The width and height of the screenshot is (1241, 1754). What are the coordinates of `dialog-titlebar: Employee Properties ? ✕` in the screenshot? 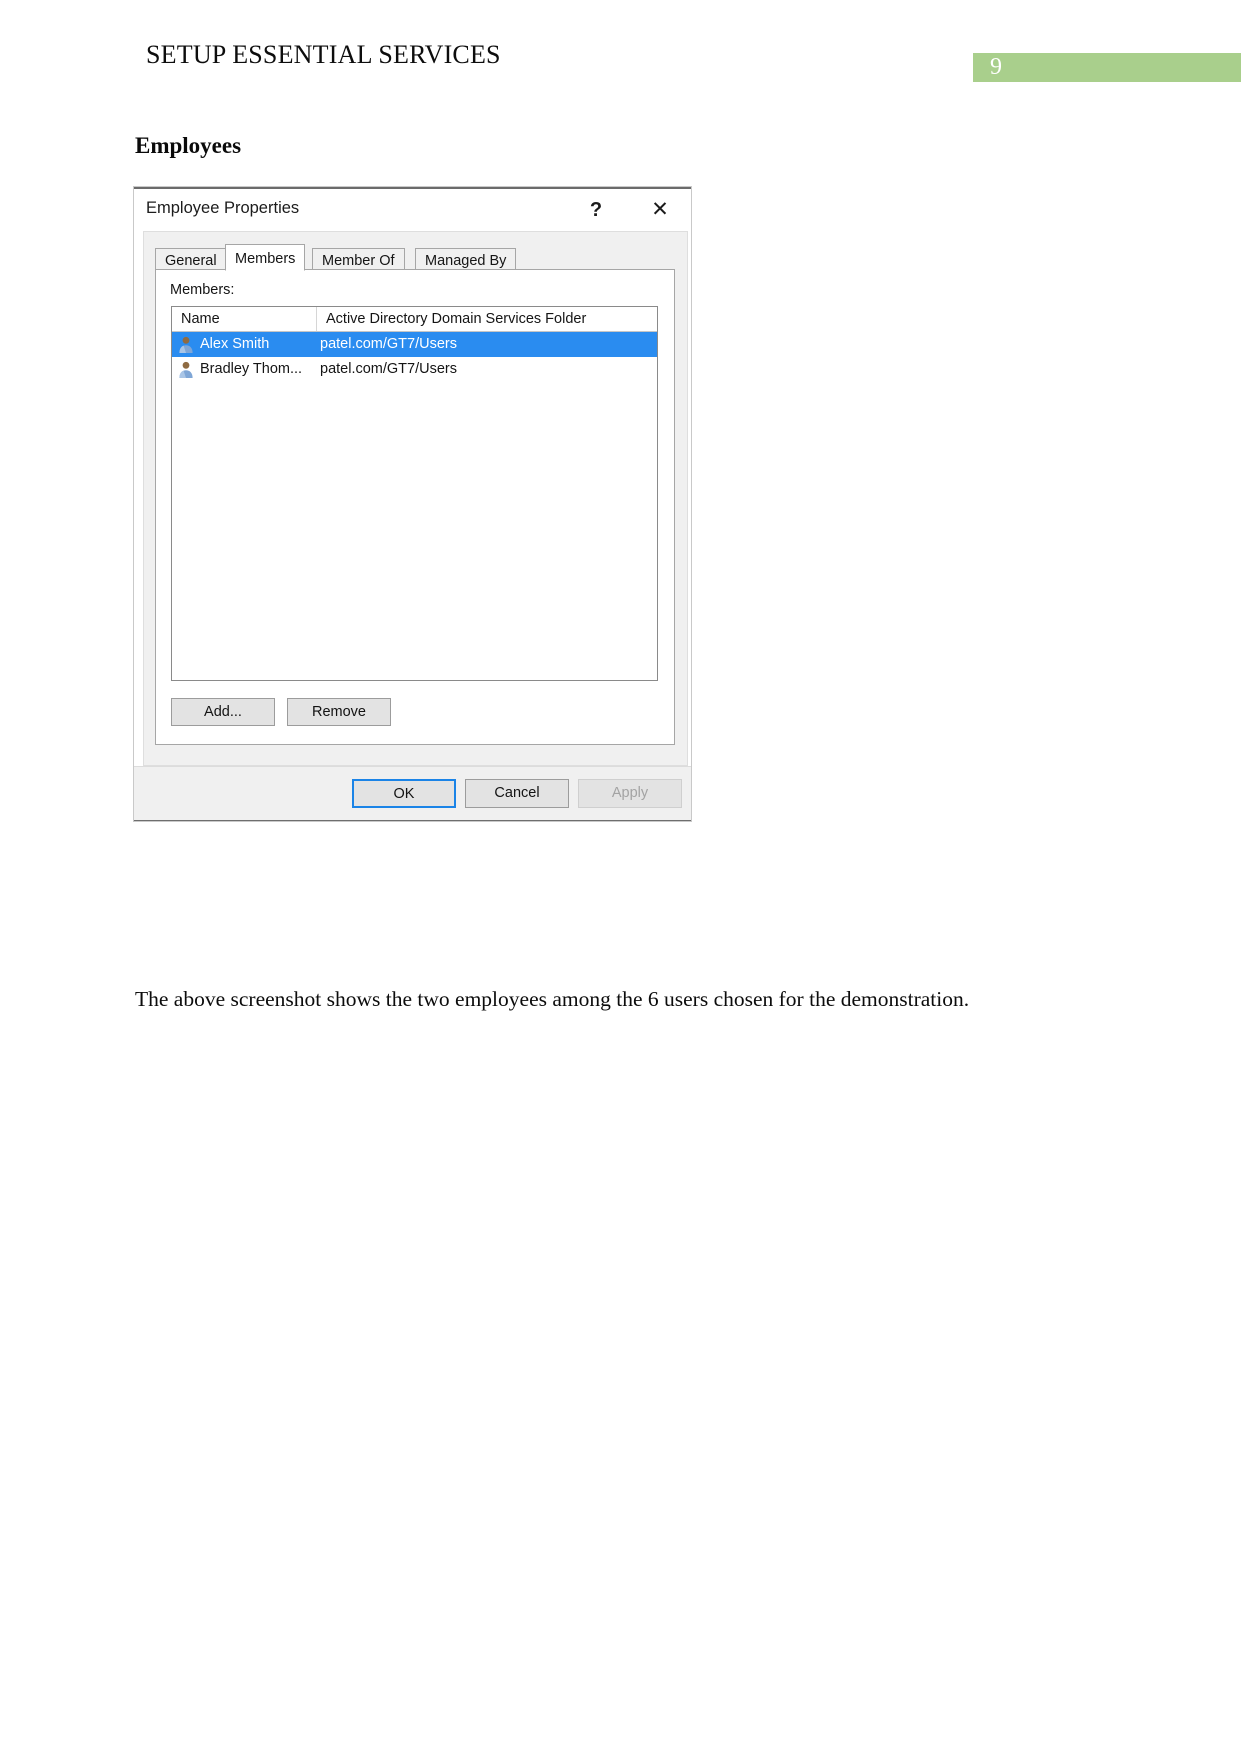 It's located at (412, 210).